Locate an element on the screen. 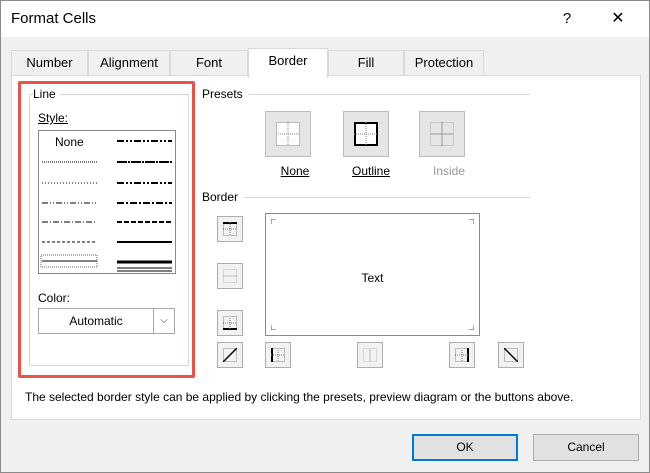  color-dropdown: Automatic ⌵ is located at coordinates (106, 321).